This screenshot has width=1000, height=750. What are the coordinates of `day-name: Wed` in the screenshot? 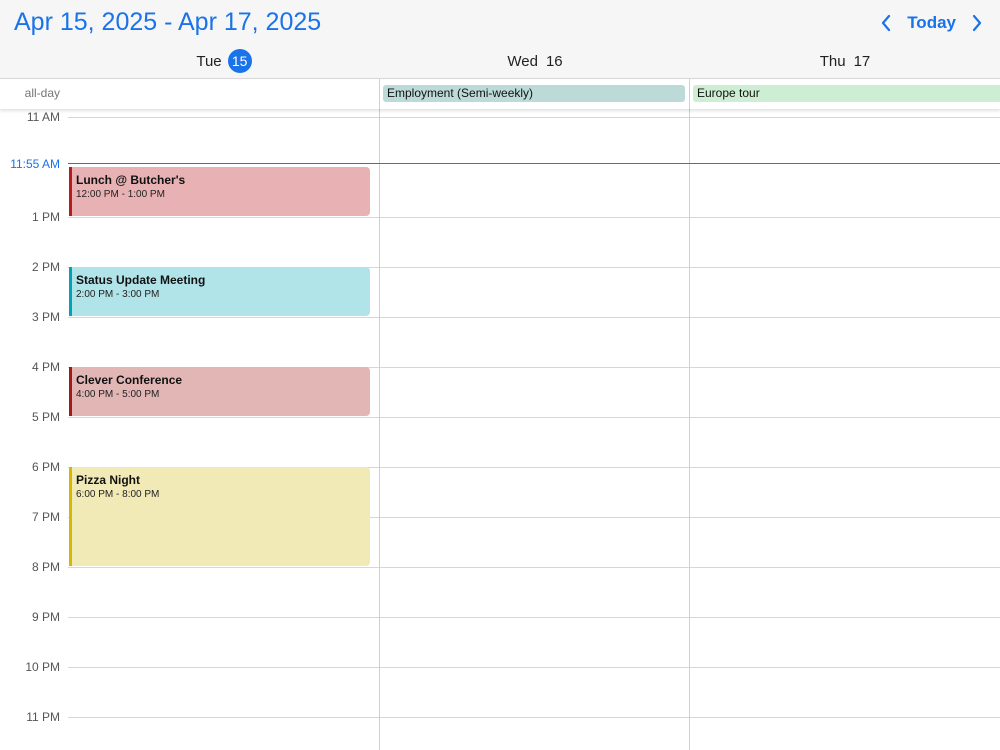 It's located at (522, 61).